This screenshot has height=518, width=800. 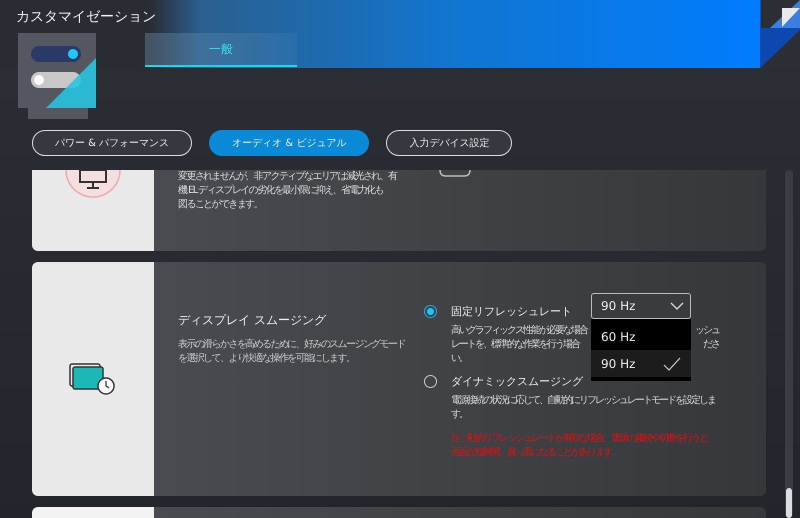 I want to click on category-tab: 入力デバイス設定, so click(x=449, y=143).